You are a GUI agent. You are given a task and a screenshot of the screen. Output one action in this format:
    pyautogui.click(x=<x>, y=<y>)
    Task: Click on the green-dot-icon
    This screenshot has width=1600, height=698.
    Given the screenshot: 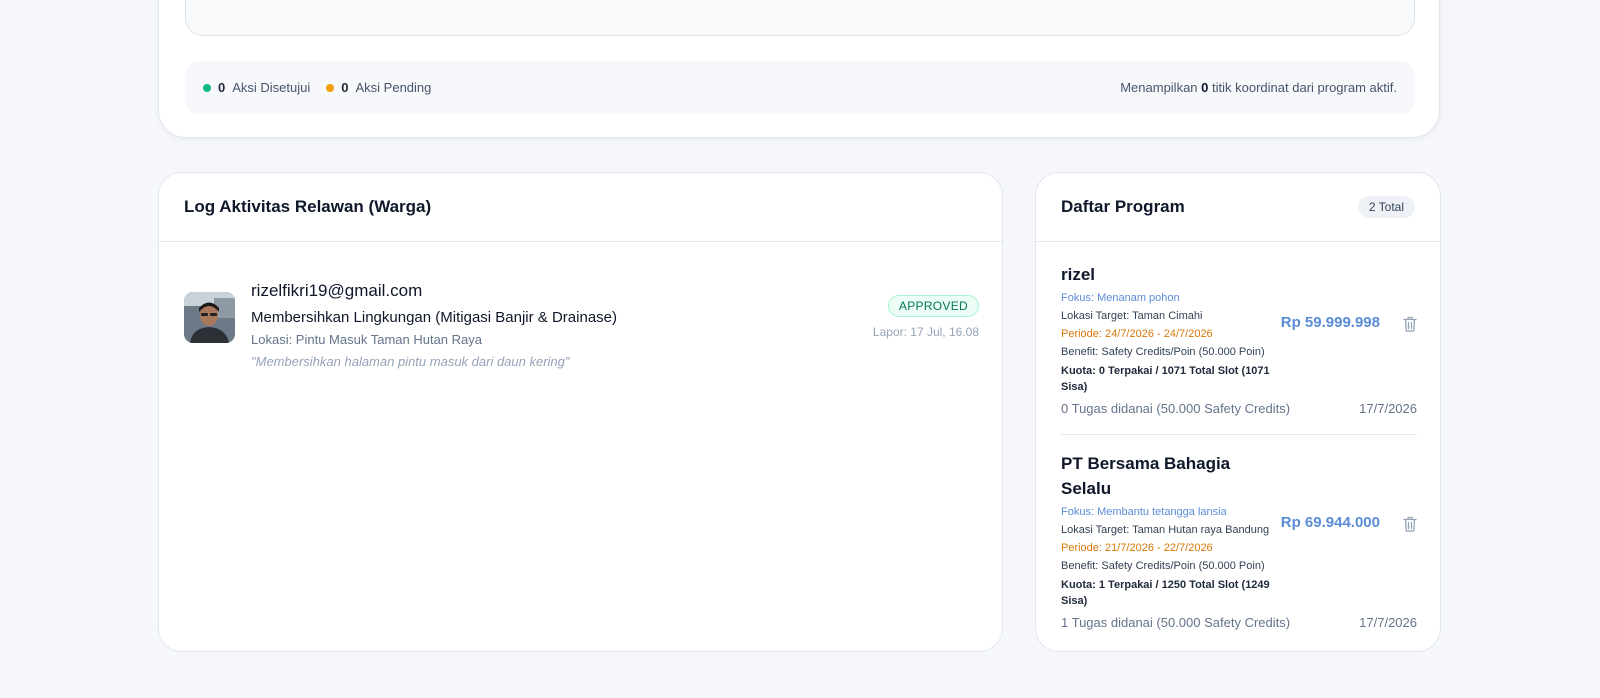 What is the action you would take?
    pyautogui.click(x=207, y=87)
    